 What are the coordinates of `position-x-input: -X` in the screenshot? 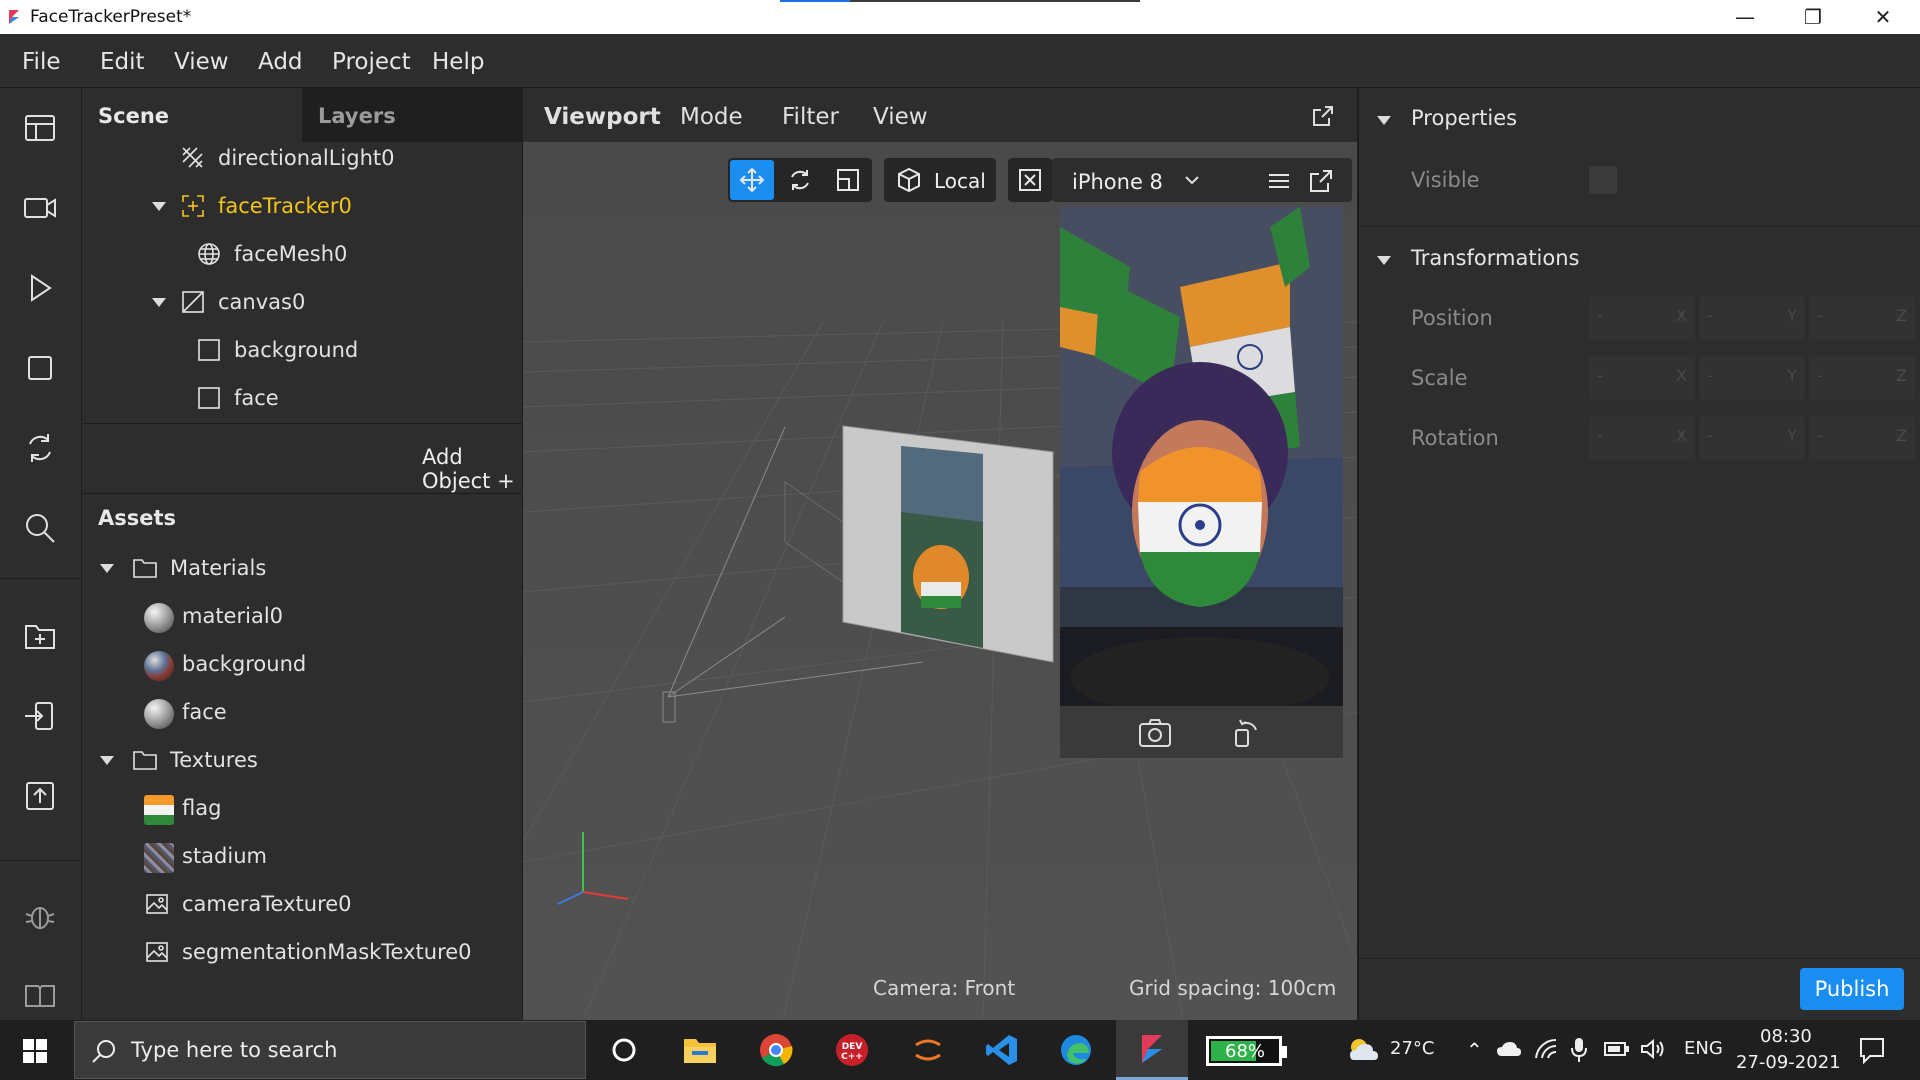 It's located at (1642, 318).